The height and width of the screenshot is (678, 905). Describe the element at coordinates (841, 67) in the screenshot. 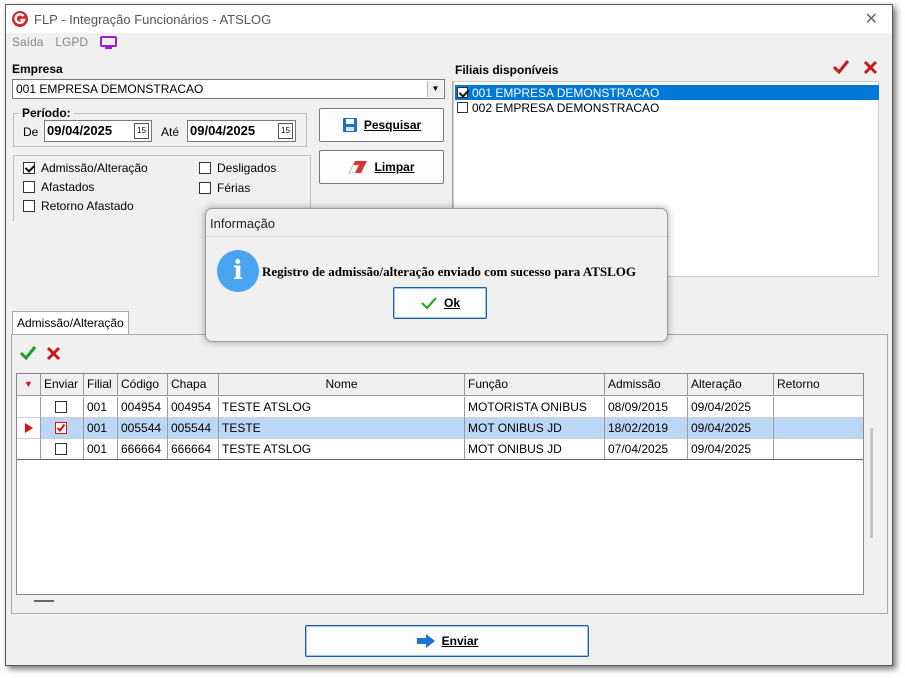

I see `check-all-icon` at that location.